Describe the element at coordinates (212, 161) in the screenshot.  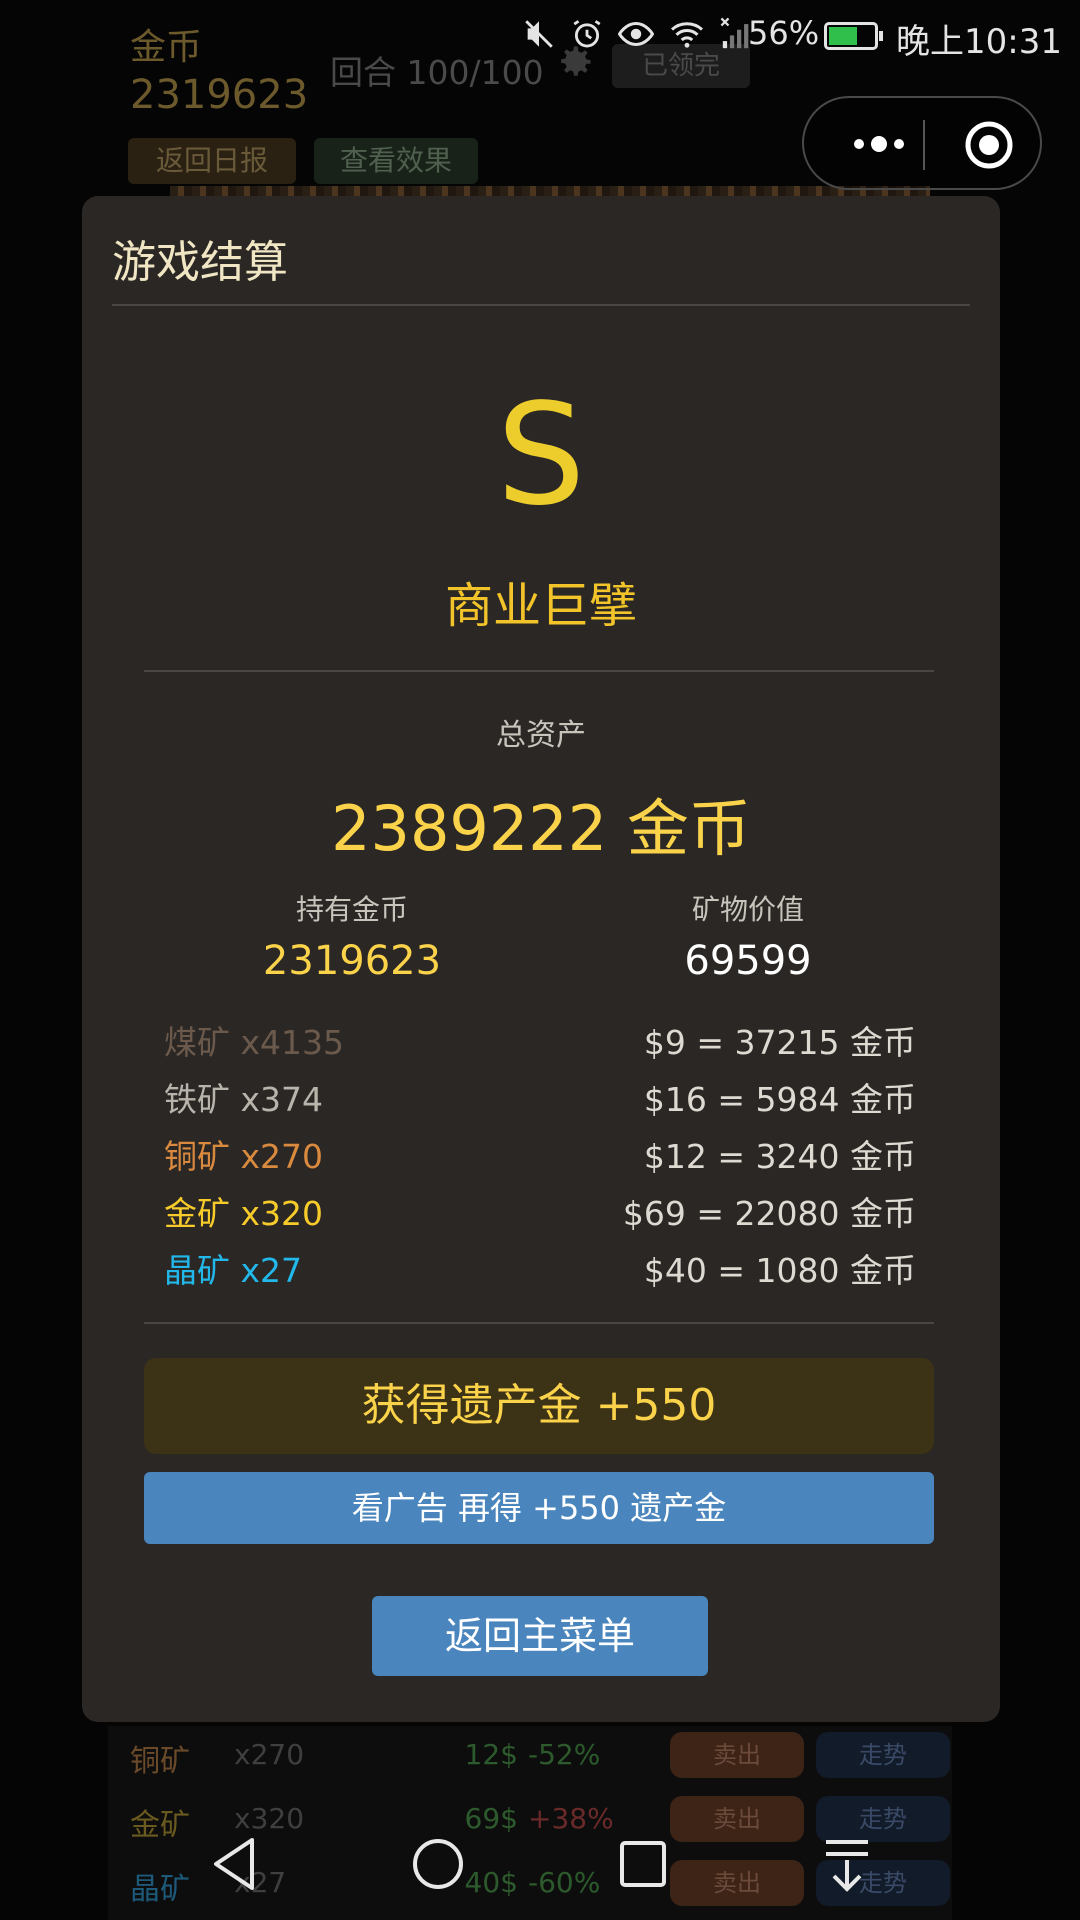
I see `return-report-button: 返回日报` at that location.